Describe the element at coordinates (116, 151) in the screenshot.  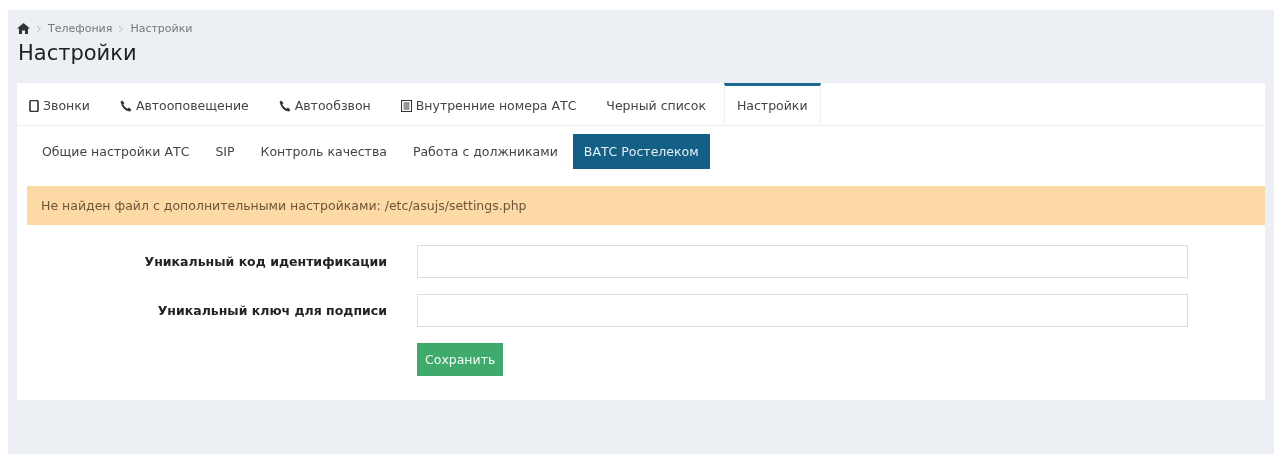
I see `subtab: Общие настройки АТС` at that location.